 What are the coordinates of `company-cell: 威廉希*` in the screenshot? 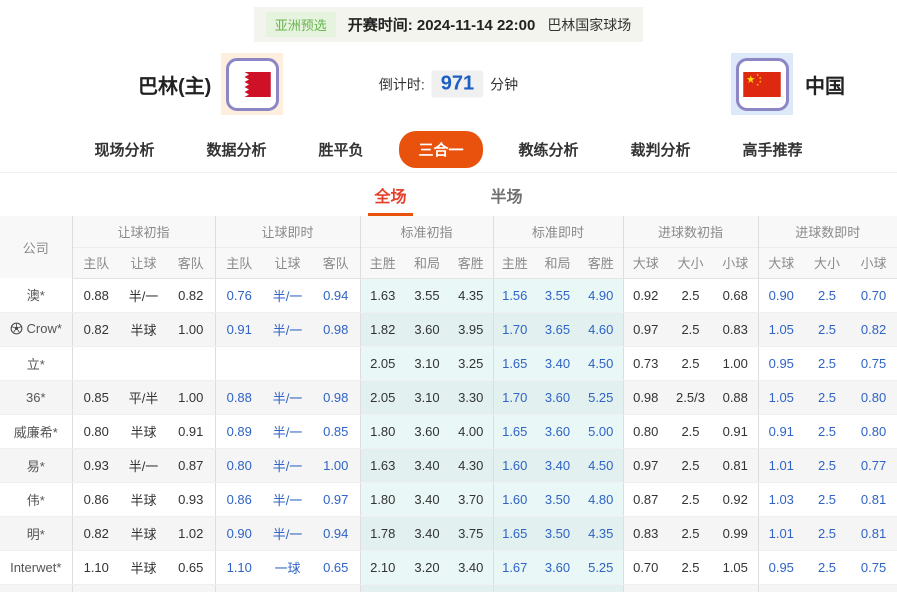 It's located at (36, 431).